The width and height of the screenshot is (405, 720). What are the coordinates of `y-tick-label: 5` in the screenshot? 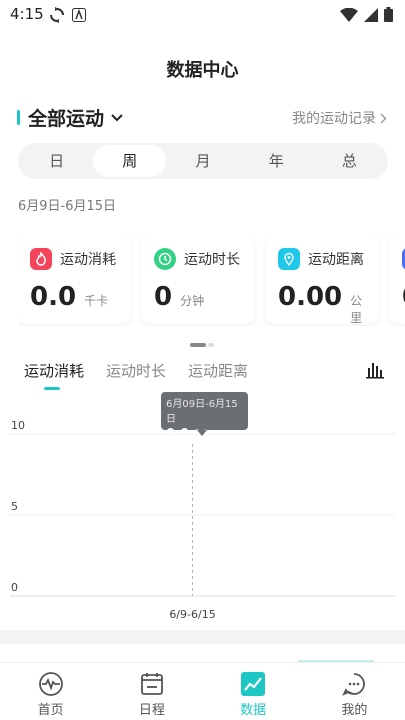 It's located at (14, 506).